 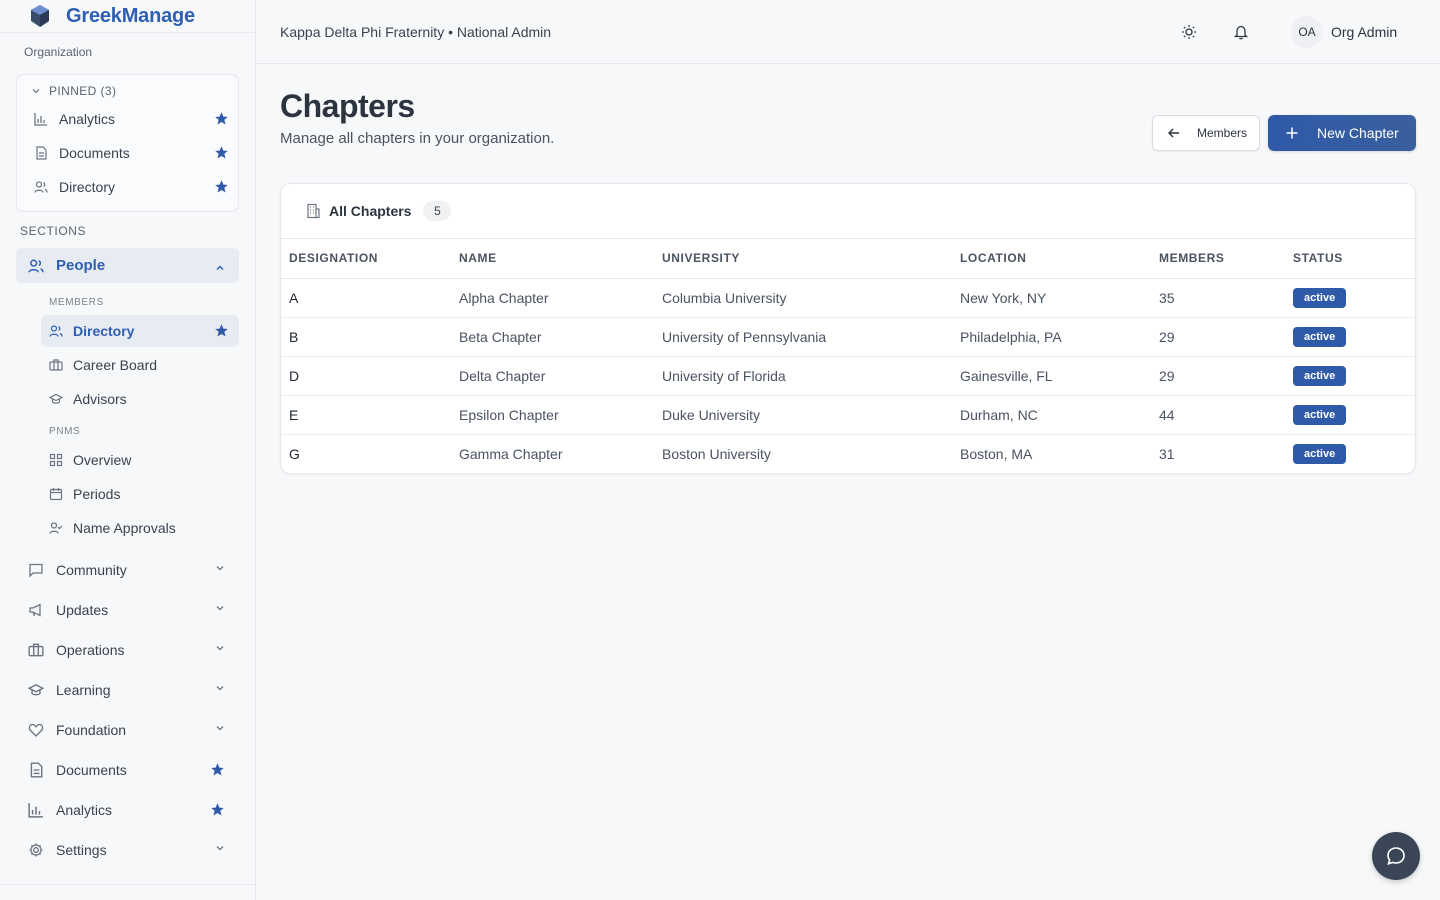 What do you see at coordinates (128, 884) in the screenshot?
I see `sidebar-divider` at bounding box center [128, 884].